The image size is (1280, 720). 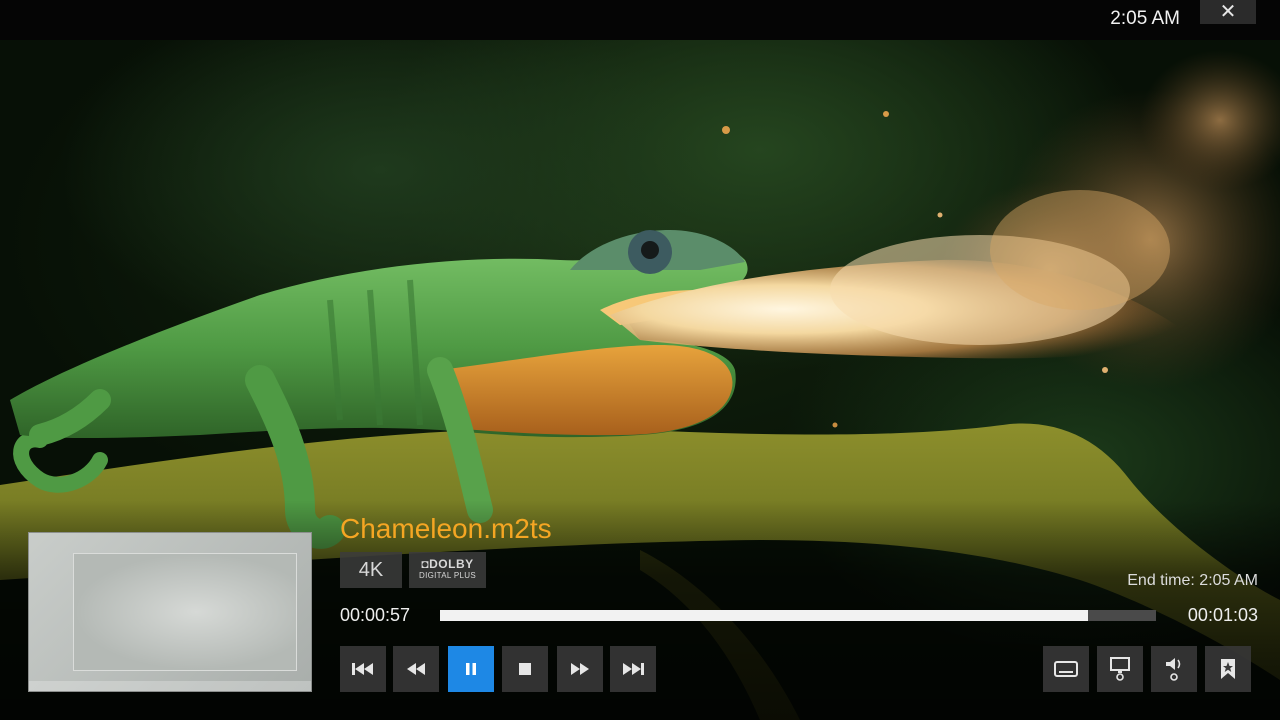 I want to click on close-button: ✕, so click(x=1228, y=12).